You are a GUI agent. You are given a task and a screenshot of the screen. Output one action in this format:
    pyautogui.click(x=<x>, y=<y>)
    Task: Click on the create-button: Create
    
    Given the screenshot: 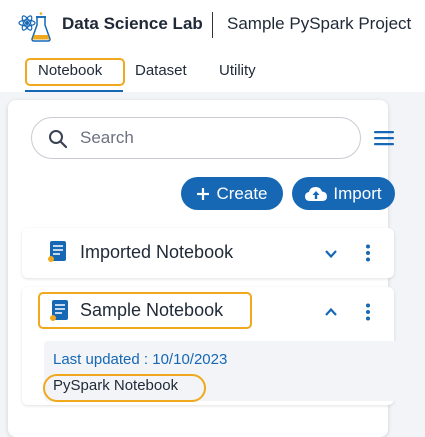 What is the action you would take?
    pyautogui.click(x=232, y=193)
    